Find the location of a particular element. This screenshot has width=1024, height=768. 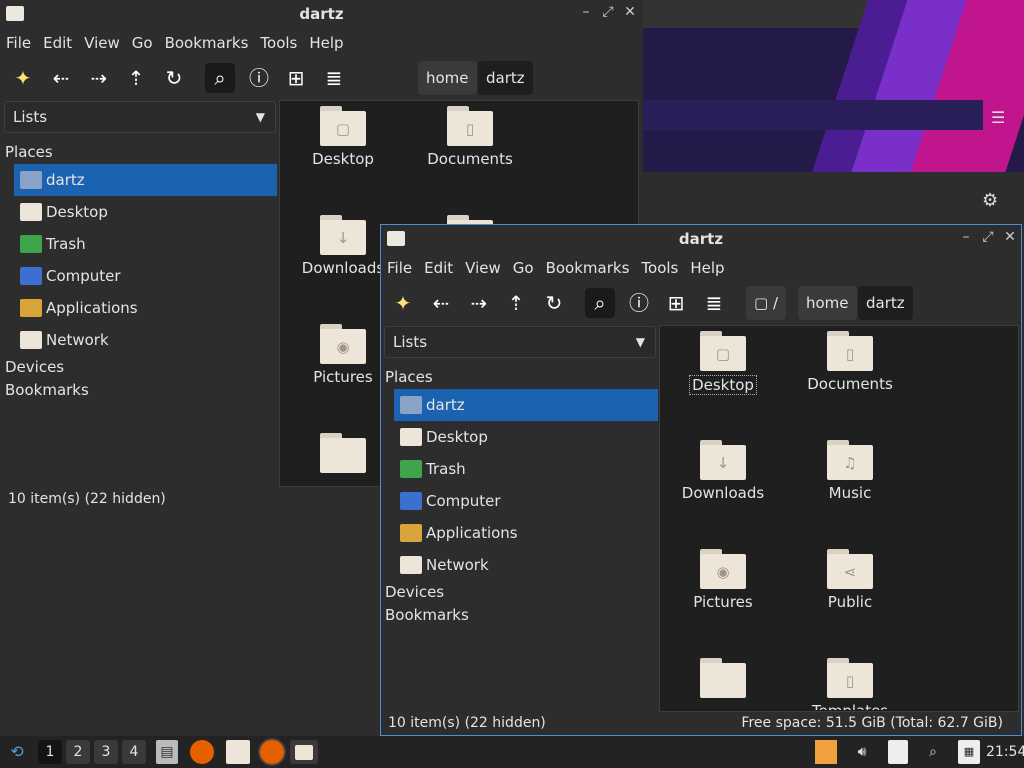

file-item-pictures: ◉ Pictures is located at coordinates (723, 580).